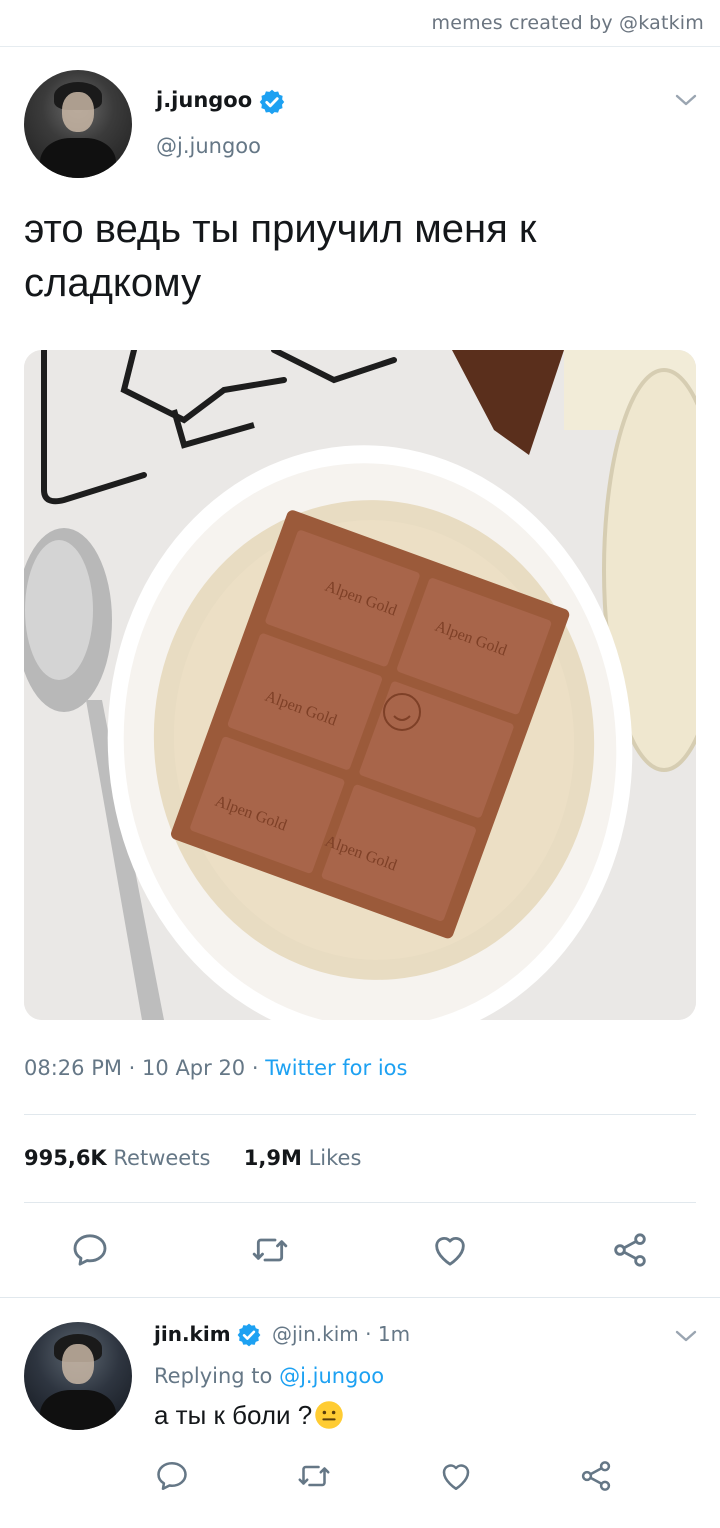 This screenshot has height=1528, width=720. I want to click on retweets-count: 995,6K, so click(65, 1158).